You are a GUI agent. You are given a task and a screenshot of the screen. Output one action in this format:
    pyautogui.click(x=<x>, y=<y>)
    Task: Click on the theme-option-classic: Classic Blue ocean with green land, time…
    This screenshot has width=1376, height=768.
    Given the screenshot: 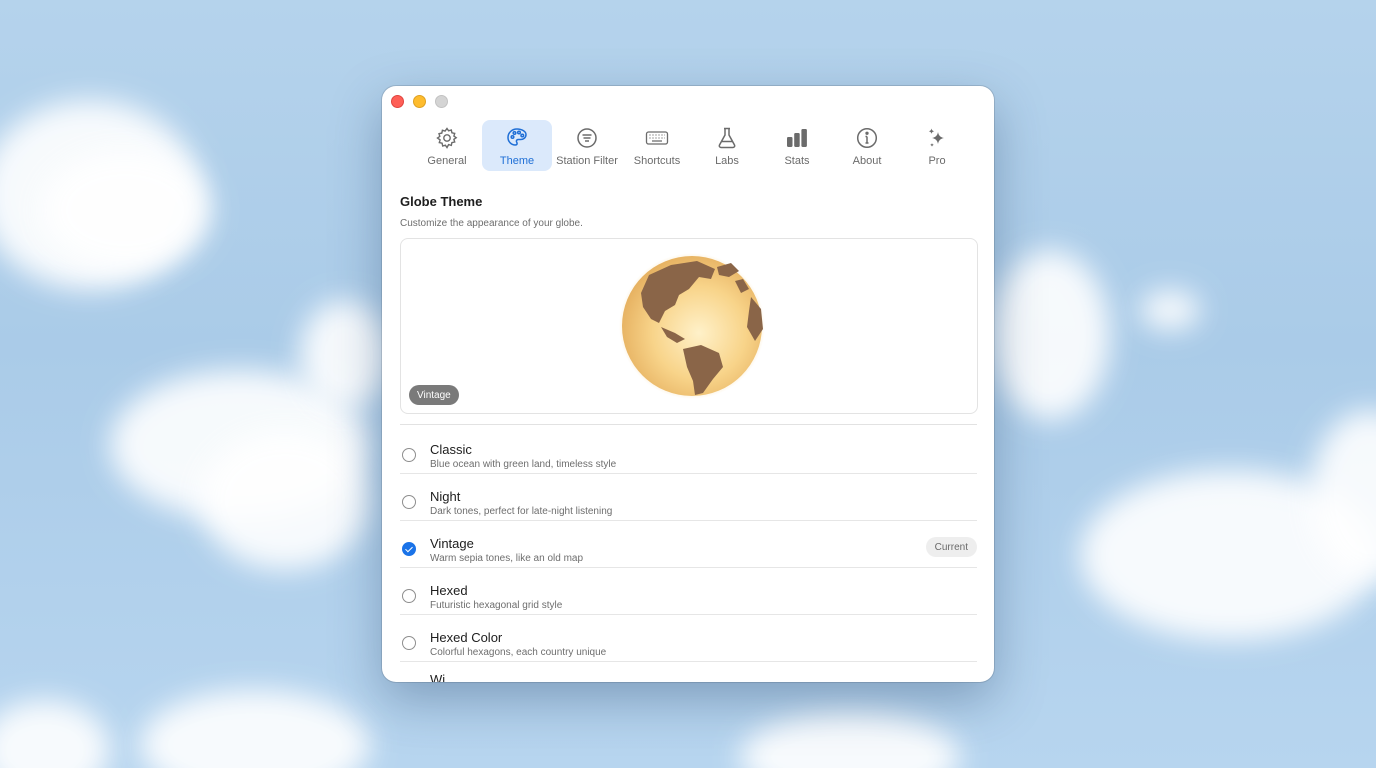 What is the action you would take?
    pyautogui.click(x=688, y=450)
    